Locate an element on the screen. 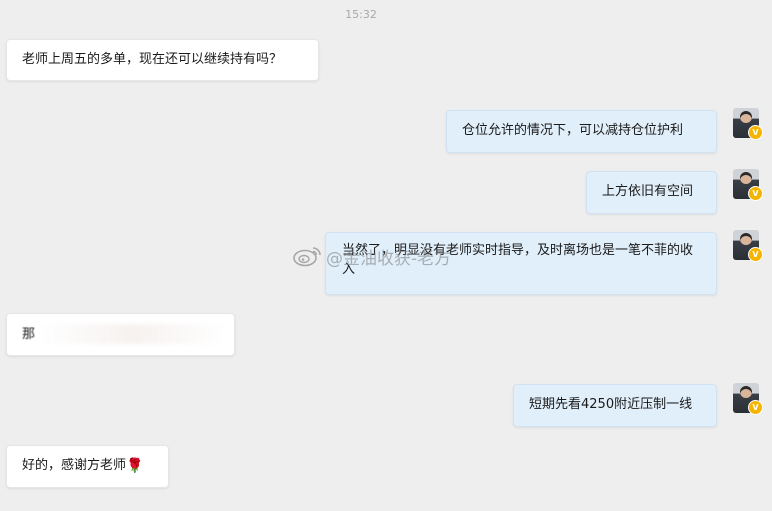 This screenshot has height=511, width=772. message-text: 老师上周五的多单，现在还可以继续持有吗？ is located at coordinates (152, 59).